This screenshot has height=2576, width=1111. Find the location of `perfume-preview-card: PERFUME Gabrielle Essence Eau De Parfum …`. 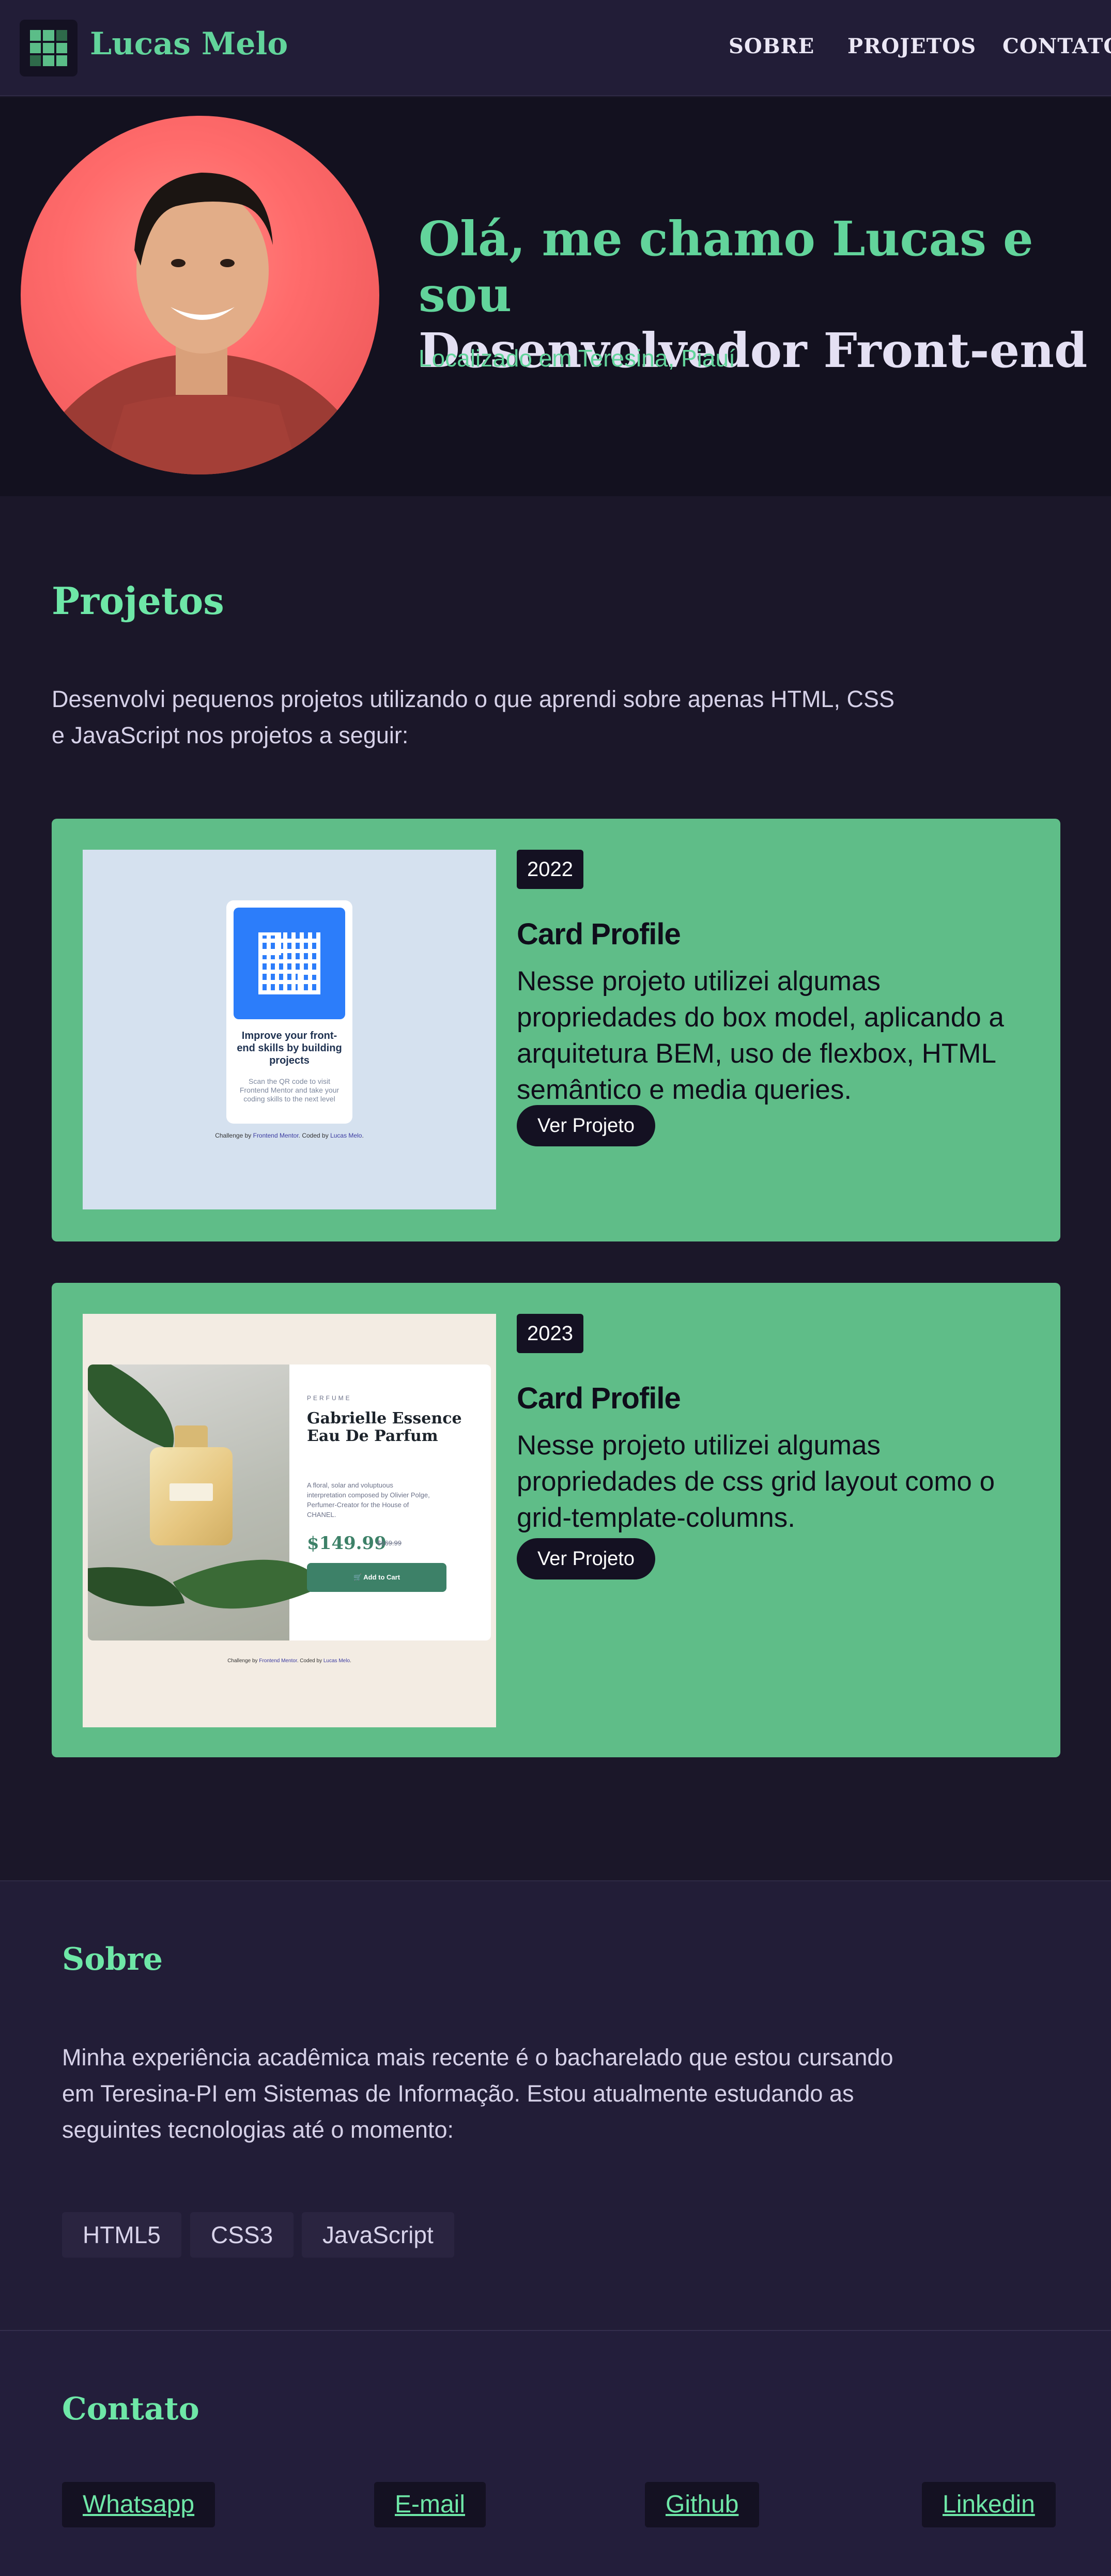

perfume-preview-card: PERFUME Gabrielle Essence Eau De Parfum … is located at coordinates (289, 1502).